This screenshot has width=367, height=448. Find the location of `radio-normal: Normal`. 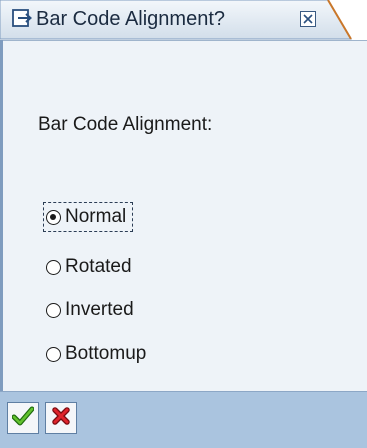

radio-normal: Normal is located at coordinates (88, 217).